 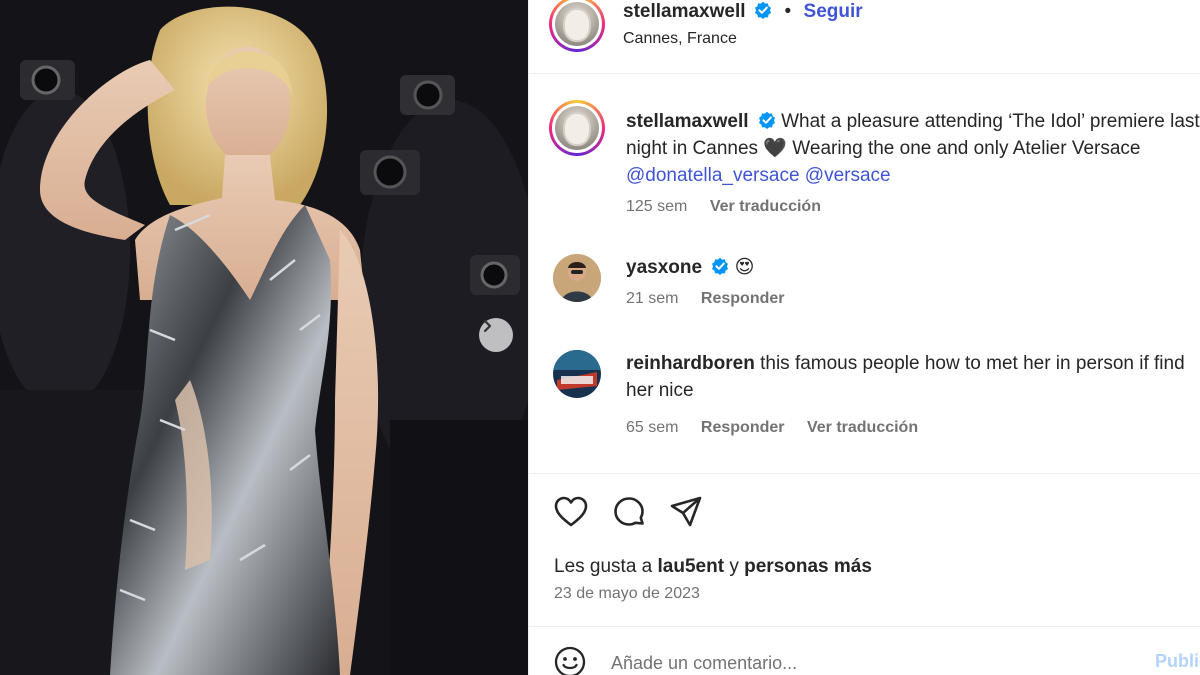 I want to click on follow-button: Seguir, so click(x=833, y=11).